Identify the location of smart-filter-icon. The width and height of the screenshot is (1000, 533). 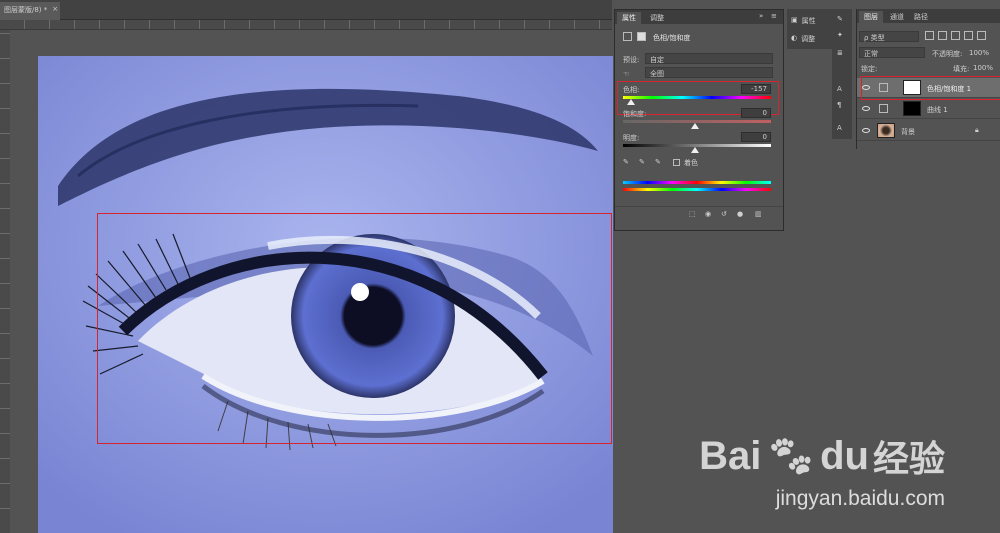
(981, 35).